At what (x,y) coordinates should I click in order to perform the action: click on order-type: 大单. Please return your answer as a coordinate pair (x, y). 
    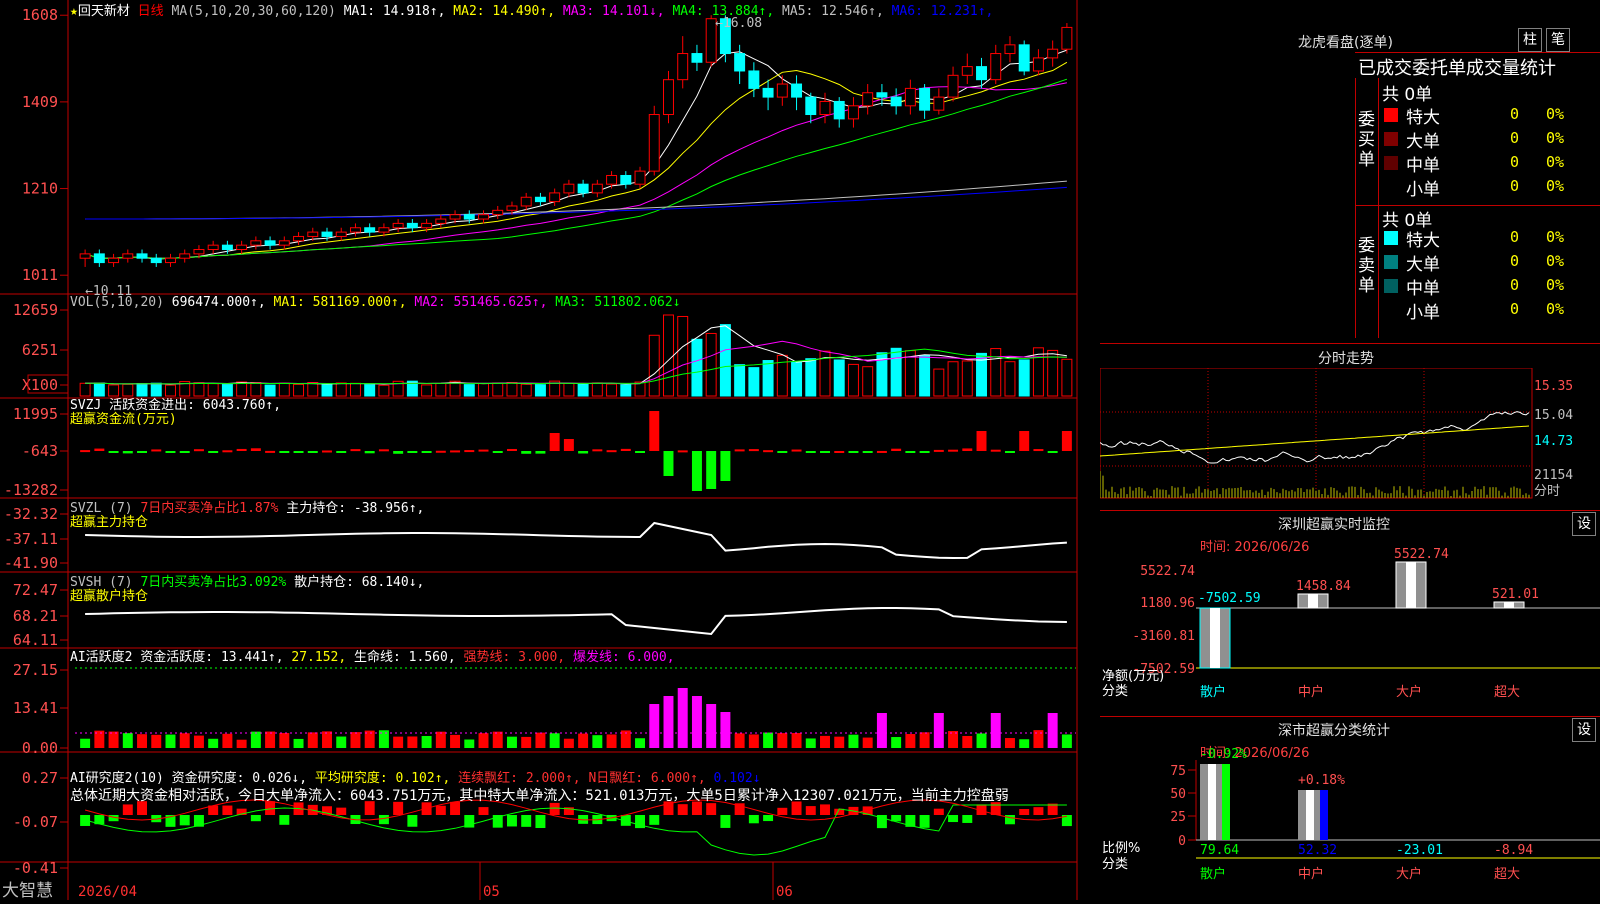
    Looking at the image, I should click on (1423, 142).